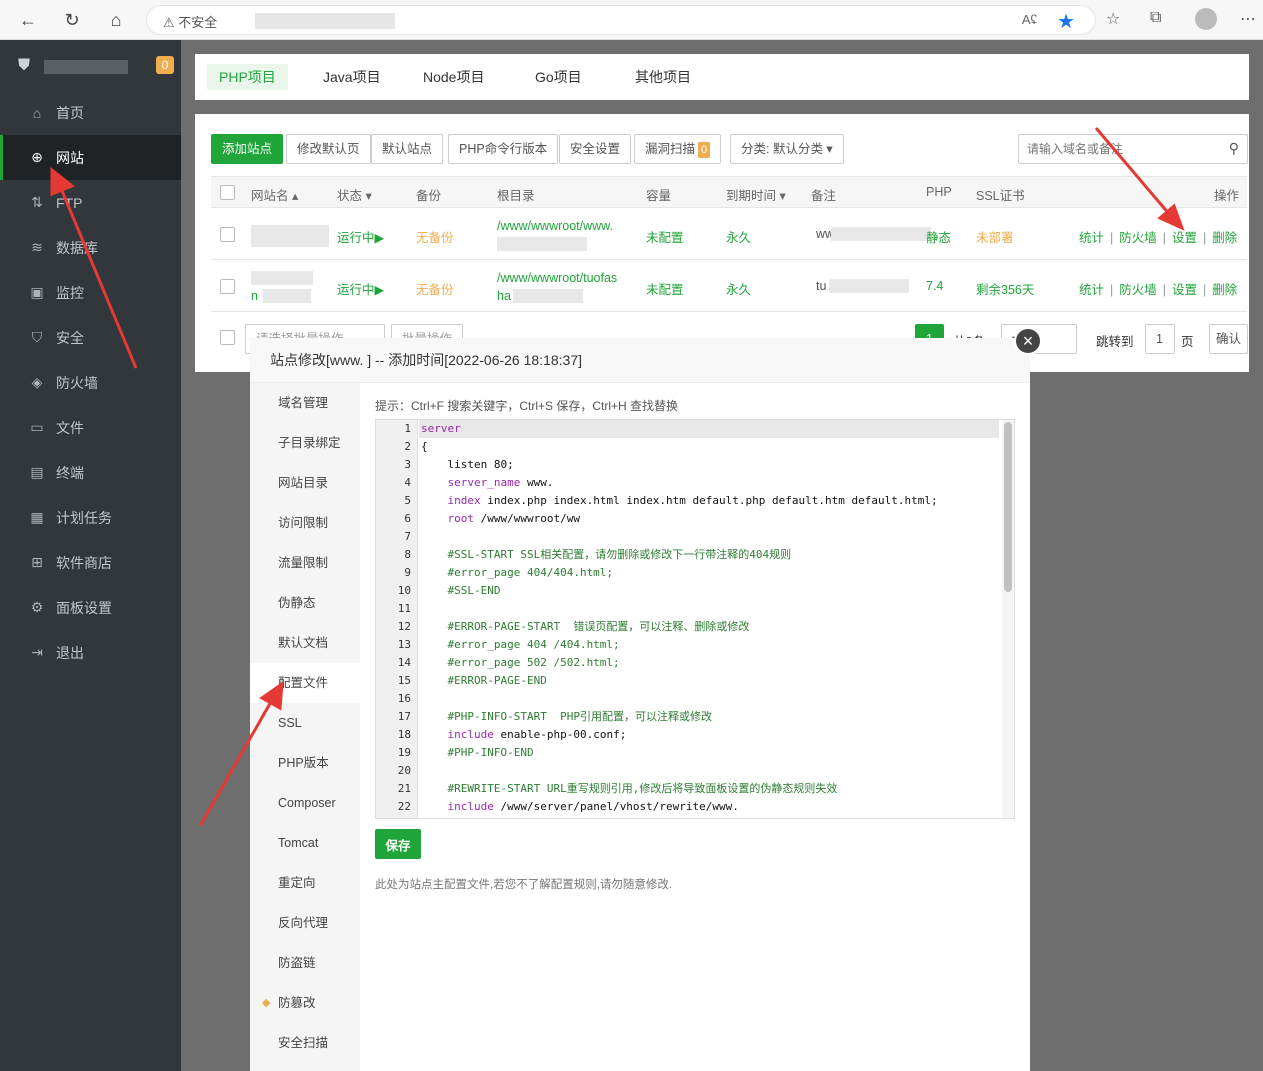 This screenshot has width=1263, height=1071. What do you see at coordinates (995, 236) in the screenshot?
I see `ssl-status: 未部署` at bounding box center [995, 236].